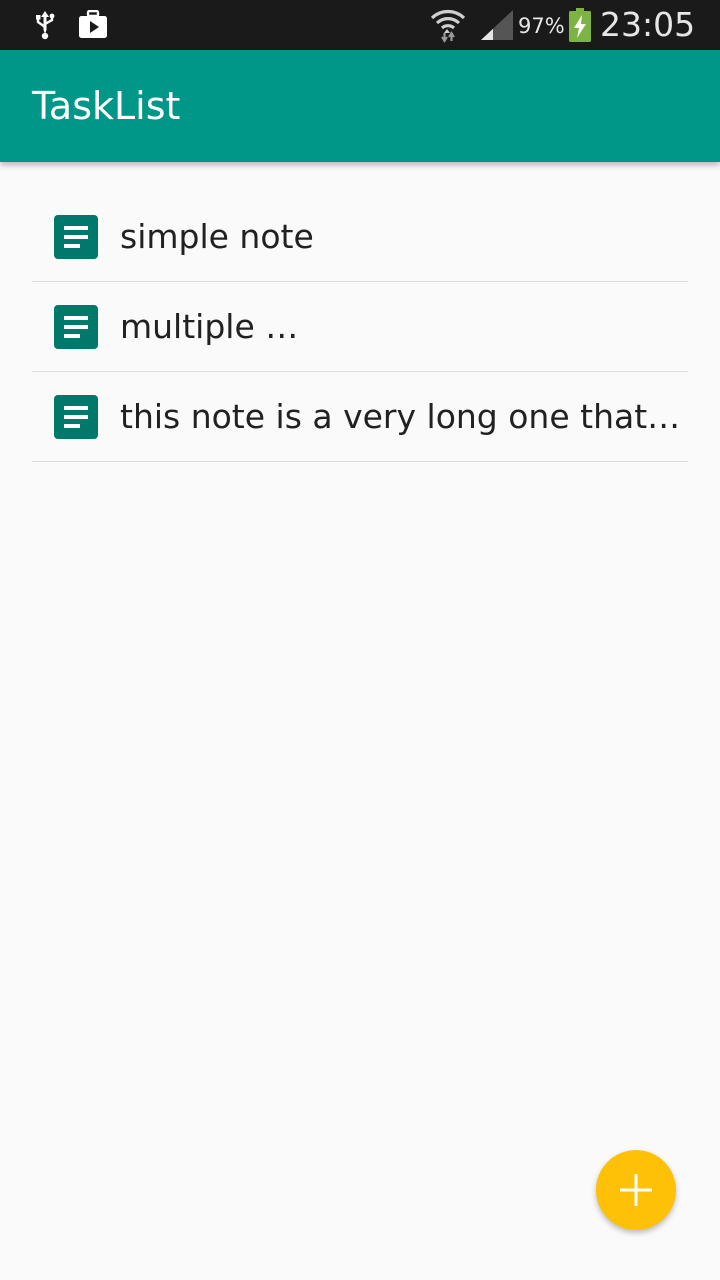 This screenshot has height=1280, width=720. What do you see at coordinates (648, 24) in the screenshot?
I see `clock: 23:05` at bounding box center [648, 24].